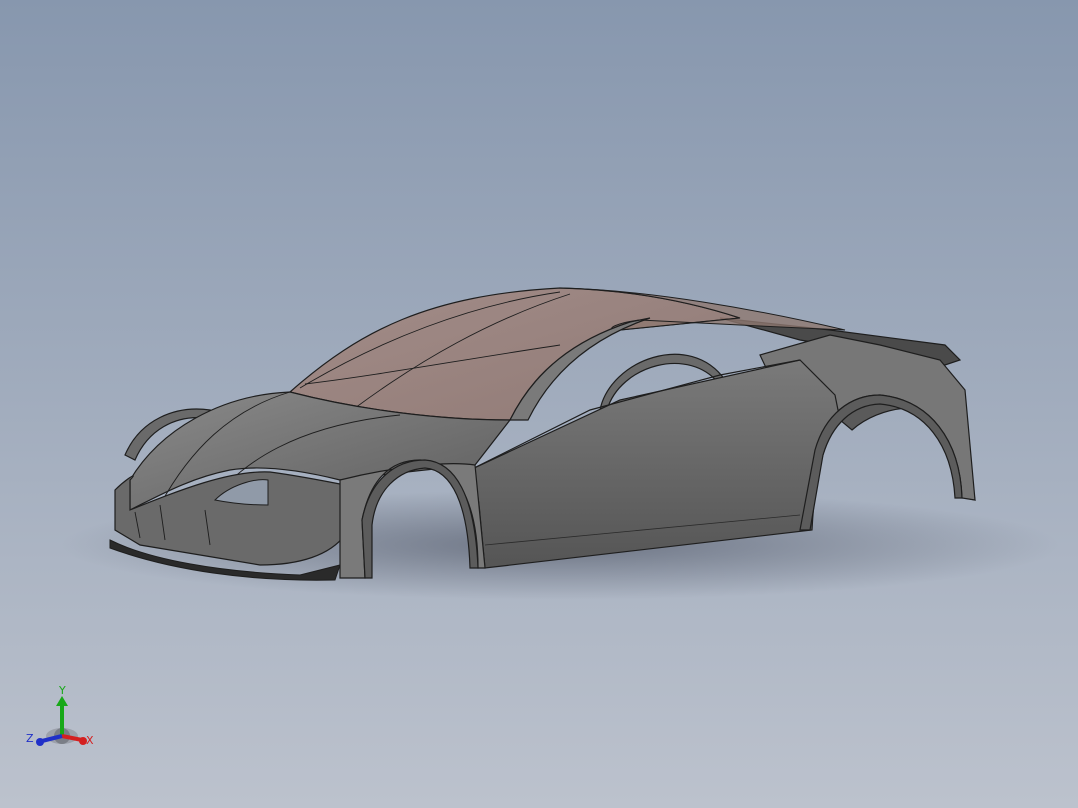 The width and height of the screenshot is (1078, 808). What do you see at coordinates (60, 715) in the screenshot?
I see `triad-graphic: Y X Z` at bounding box center [60, 715].